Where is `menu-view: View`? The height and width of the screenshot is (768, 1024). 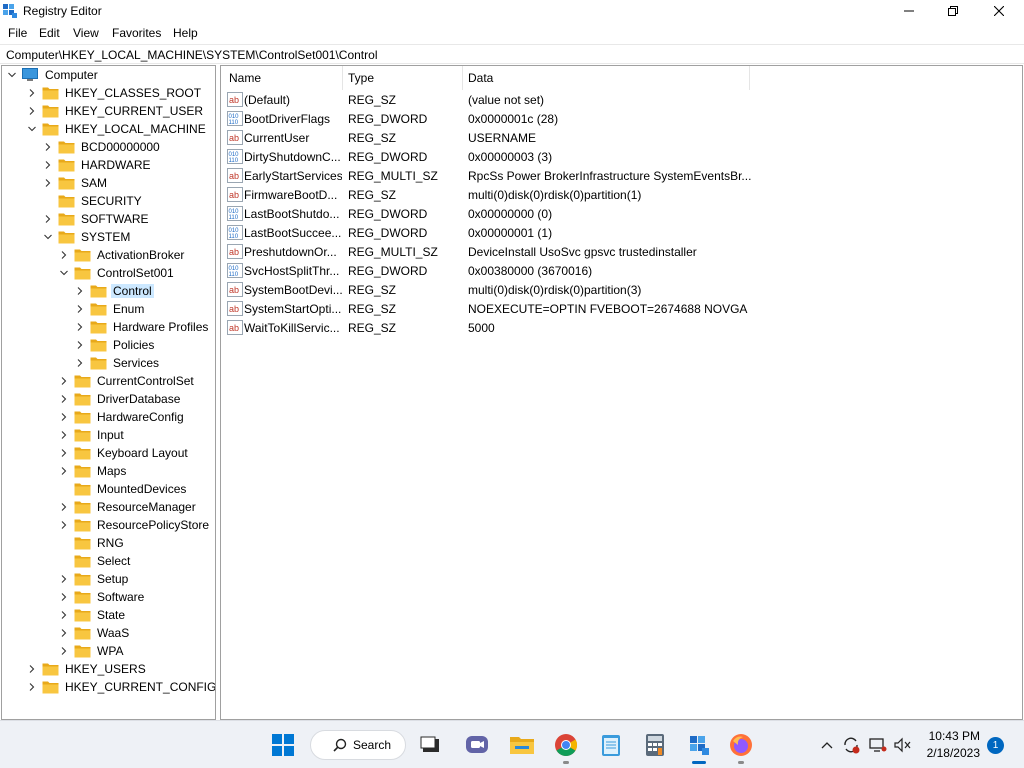
menu-view: View is located at coordinates (86, 33).